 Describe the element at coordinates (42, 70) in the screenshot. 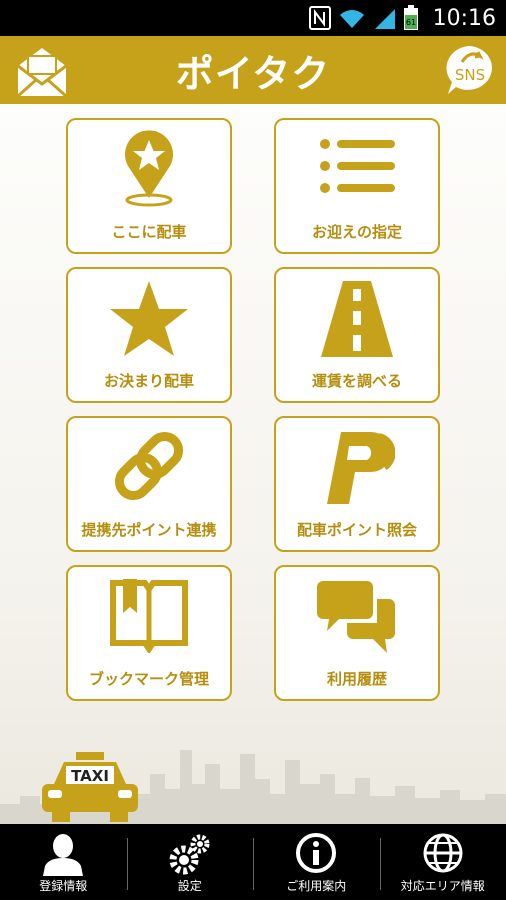

I see `mail-icon` at that location.